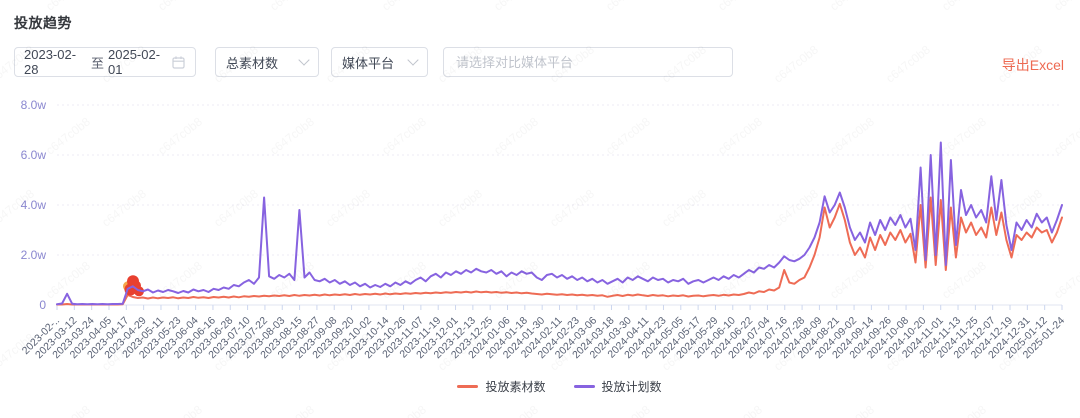 This screenshot has height=418, width=1080. Describe the element at coordinates (105, 62) in the screenshot. I see `date-range-picker: 2023-02-28 至 2025-02-01` at that location.